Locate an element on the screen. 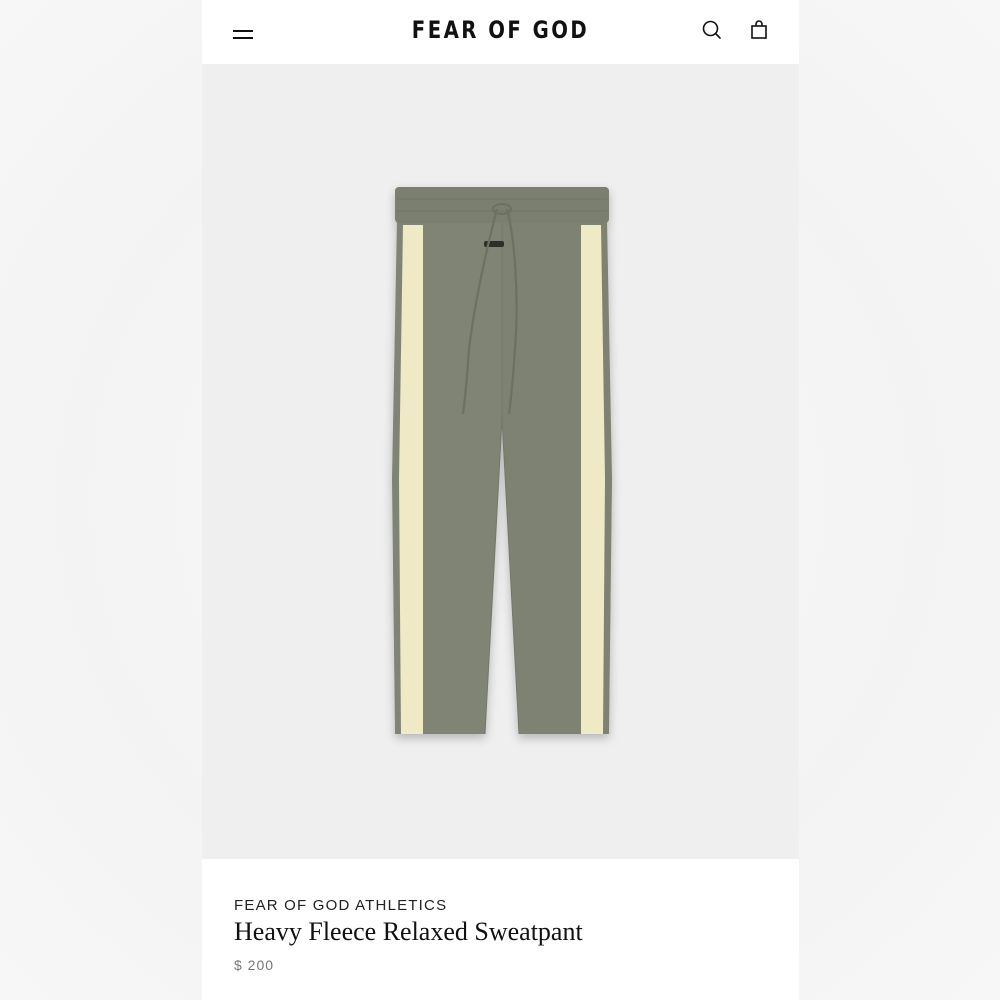  shopping-bag-icon is located at coordinates (759, 29).